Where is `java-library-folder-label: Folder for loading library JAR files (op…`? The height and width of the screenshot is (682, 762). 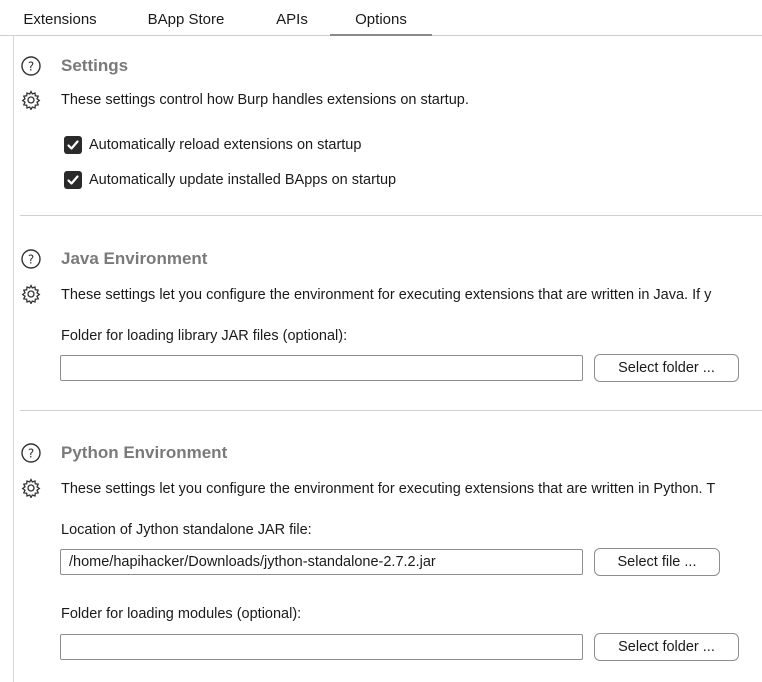 java-library-folder-label: Folder for loading library JAR files (op… is located at coordinates (204, 336).